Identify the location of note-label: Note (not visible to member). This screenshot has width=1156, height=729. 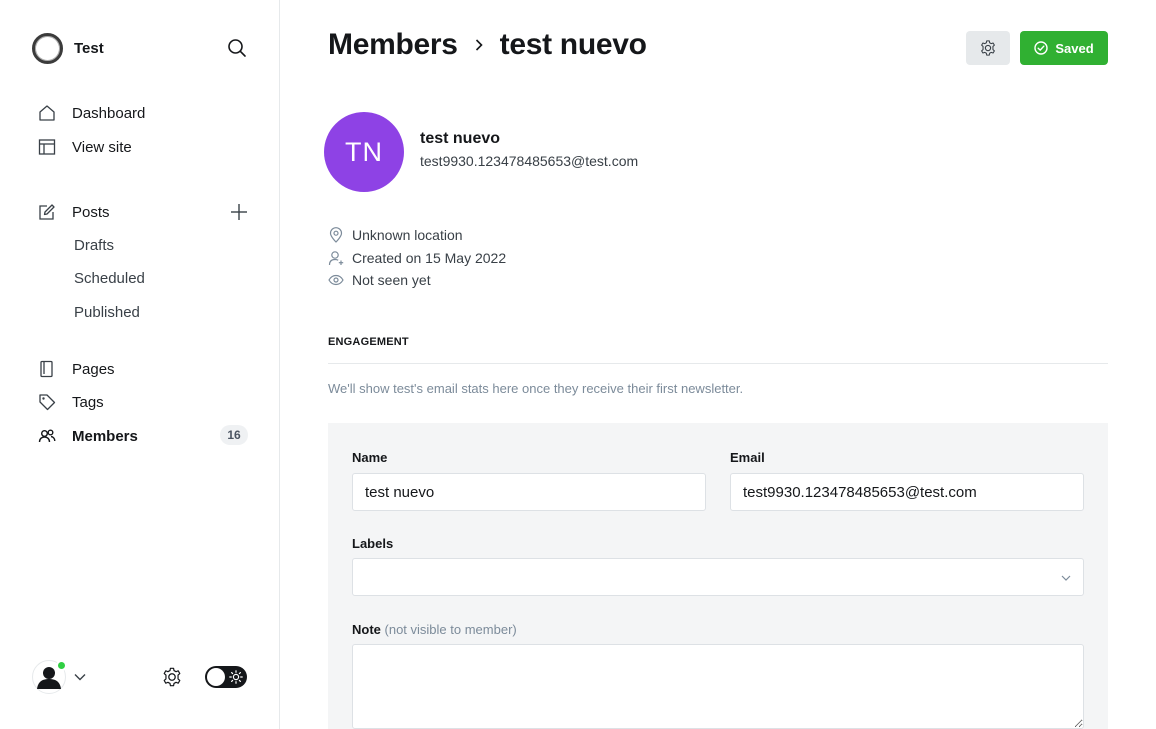
(434, 629).